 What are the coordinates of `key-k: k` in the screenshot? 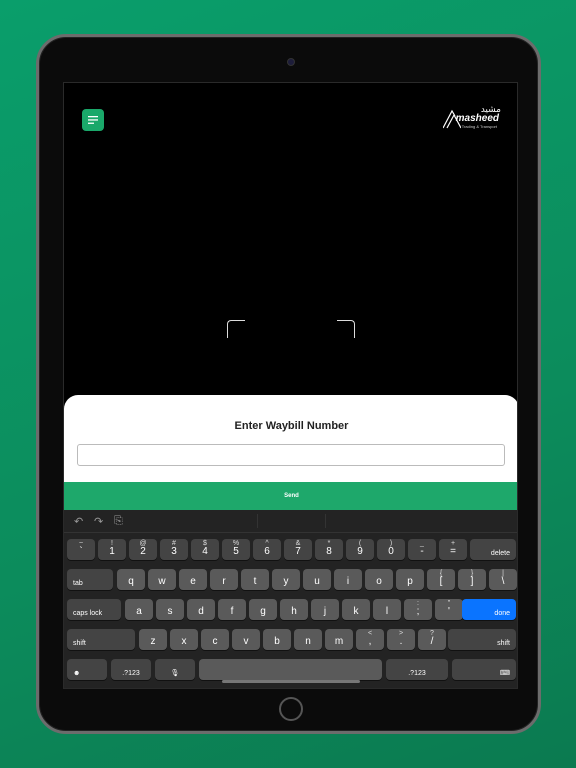 It's located at (356, 609).